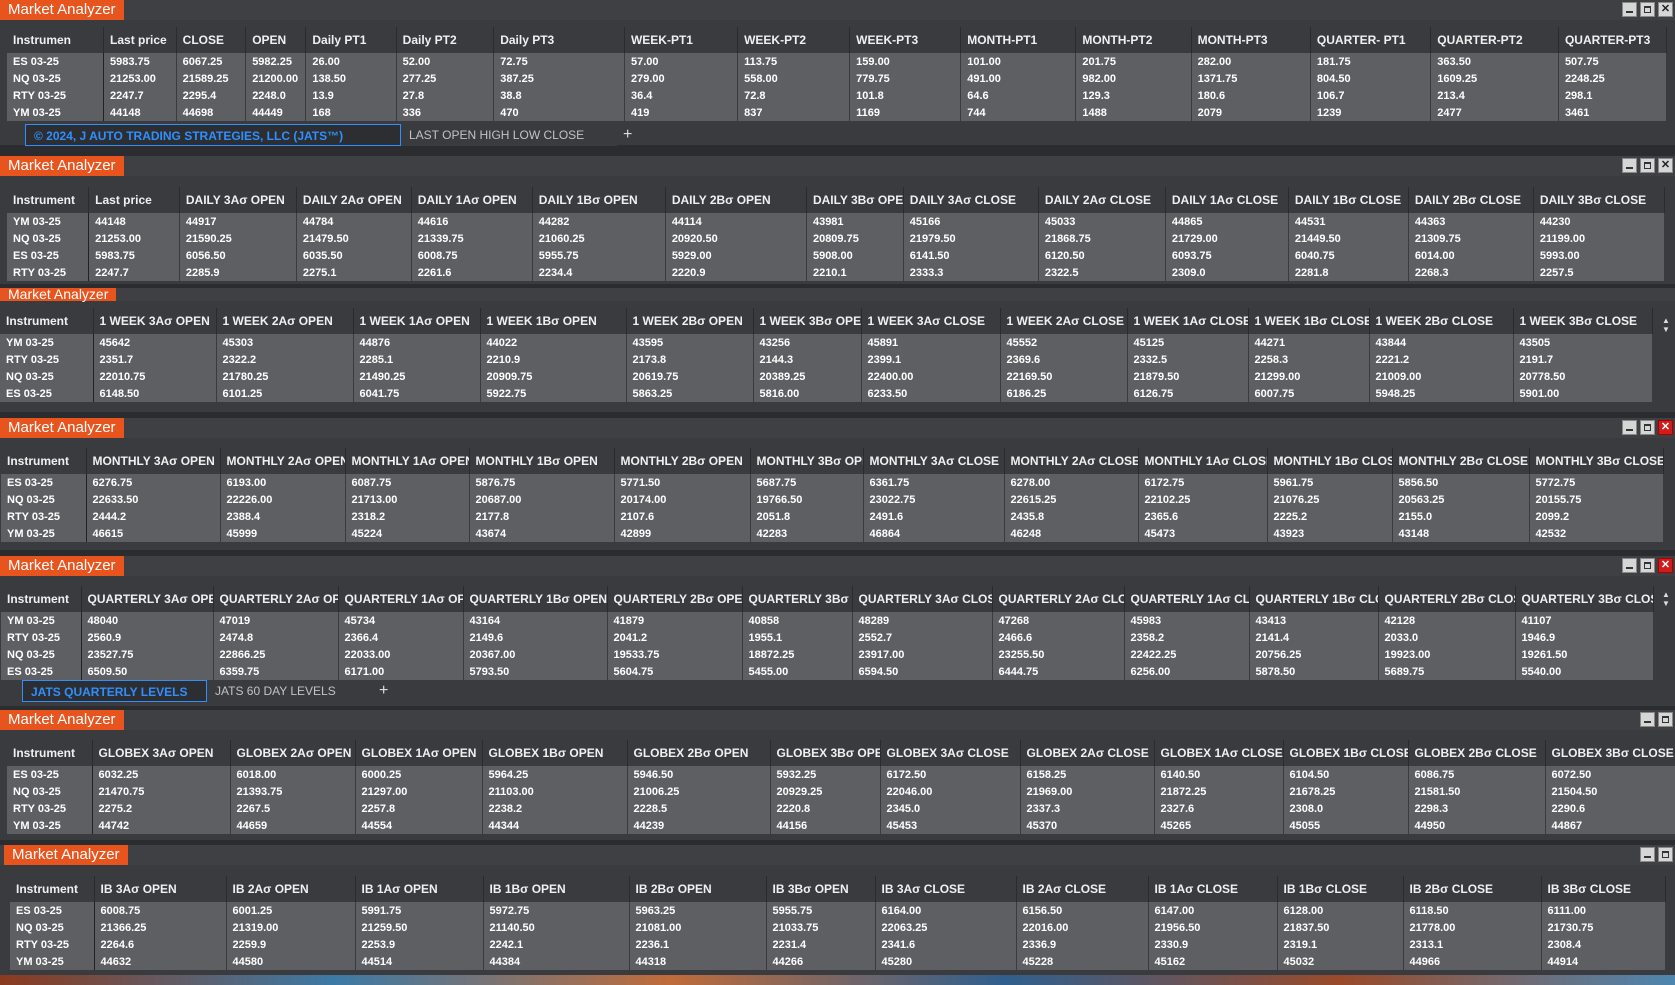  What do you see at coordinates (807, 461) in the screenshot?
I see `column-header: MONTHLY 3Bσ OPEN` at bounding box center [807, 461].